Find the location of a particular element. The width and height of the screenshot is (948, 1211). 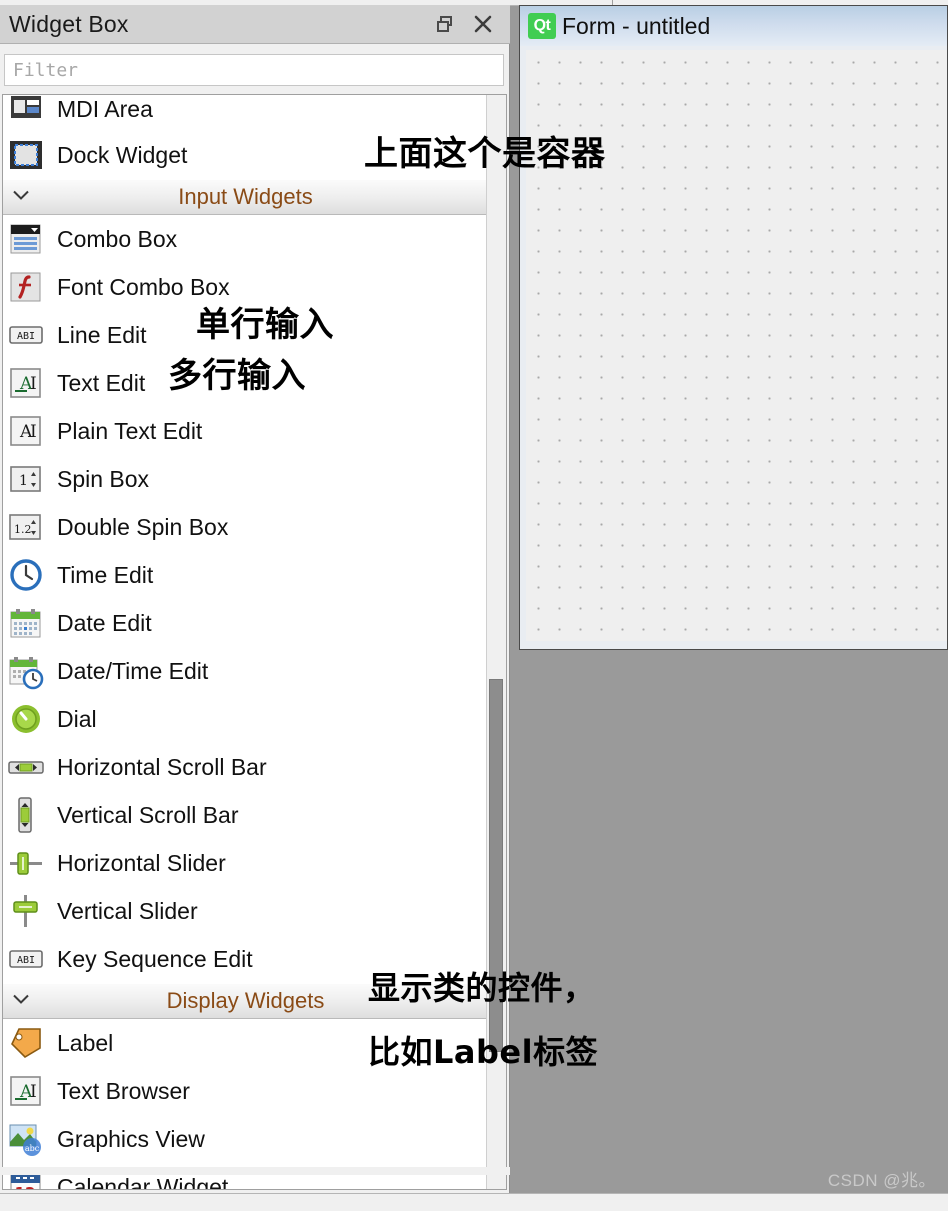

list-item: Vertical Scroll Bar is located at coordinates (245, 815).